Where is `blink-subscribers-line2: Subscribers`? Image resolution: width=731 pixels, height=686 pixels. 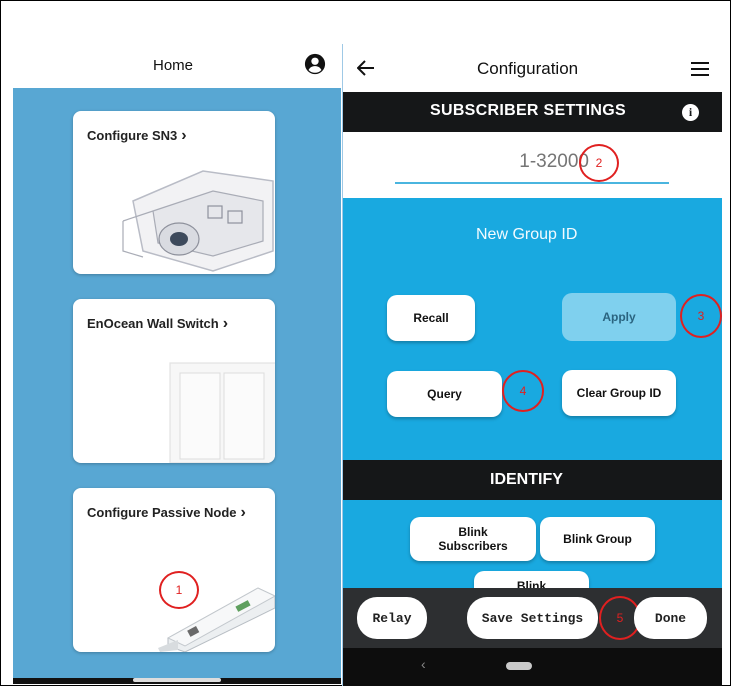
blink-subscribers-line2: Subscribers is located at coordinates (473, 546).